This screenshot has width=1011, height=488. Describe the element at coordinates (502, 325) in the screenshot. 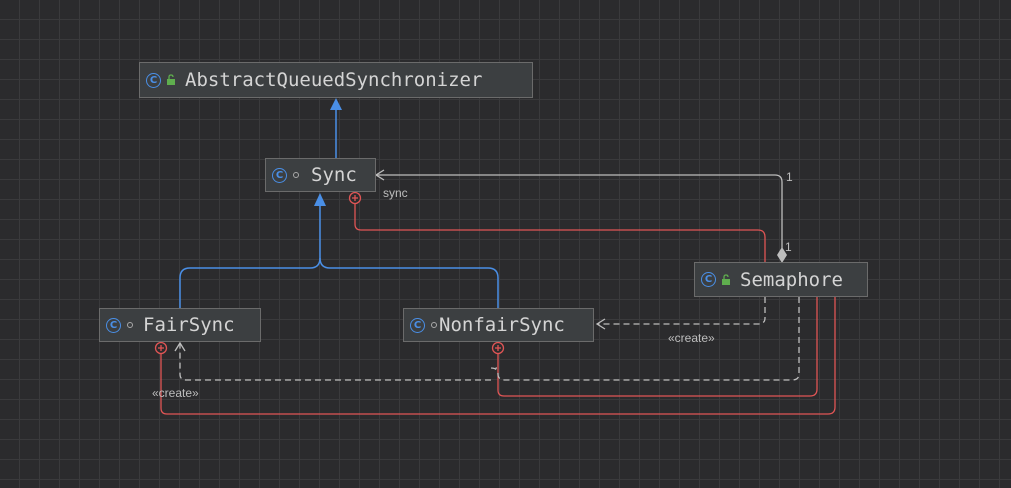

I see `class-name: NonfairSync` at that location.